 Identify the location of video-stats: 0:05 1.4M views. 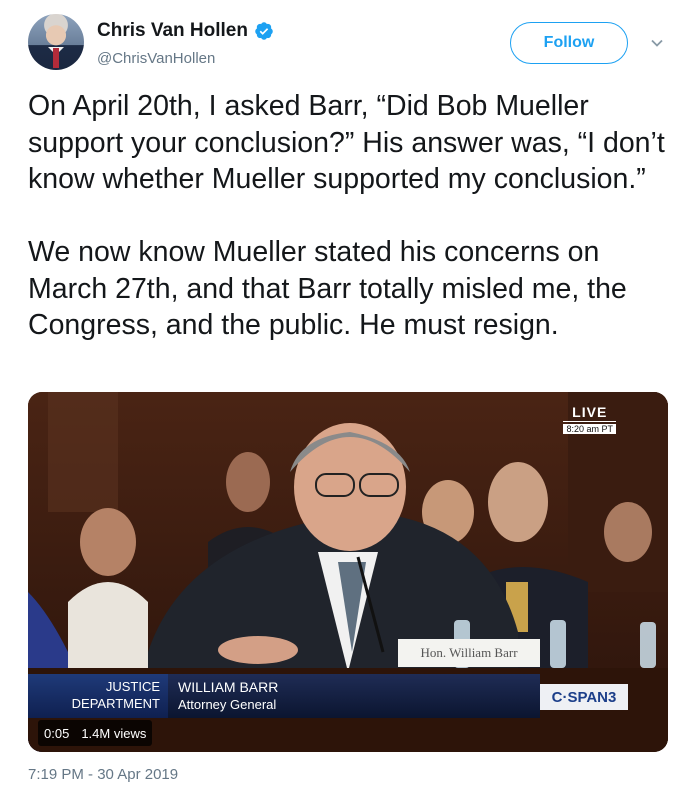
(95, 733).